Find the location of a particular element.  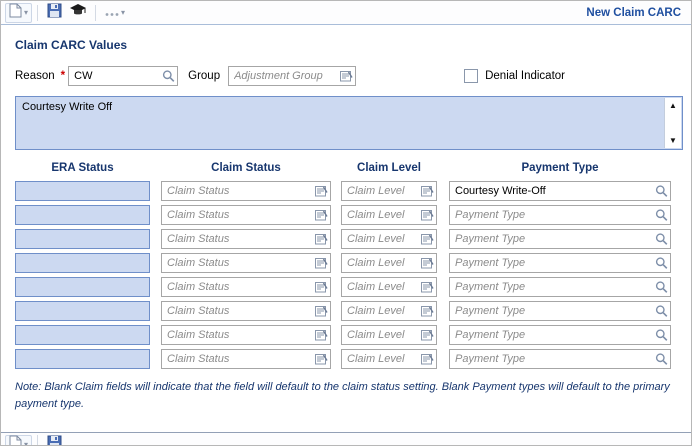

page-title: Claim CARC Values is located at coordinates (71, 45).